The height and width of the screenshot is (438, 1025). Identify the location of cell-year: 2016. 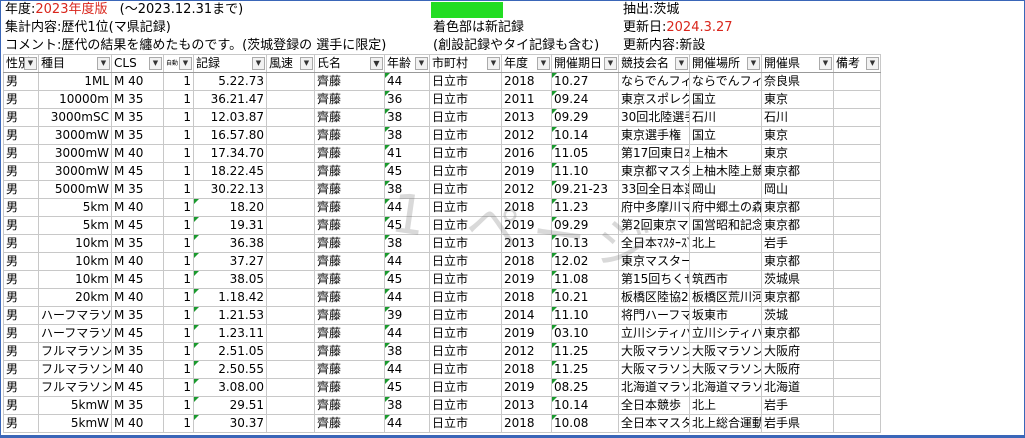
(526, 153).